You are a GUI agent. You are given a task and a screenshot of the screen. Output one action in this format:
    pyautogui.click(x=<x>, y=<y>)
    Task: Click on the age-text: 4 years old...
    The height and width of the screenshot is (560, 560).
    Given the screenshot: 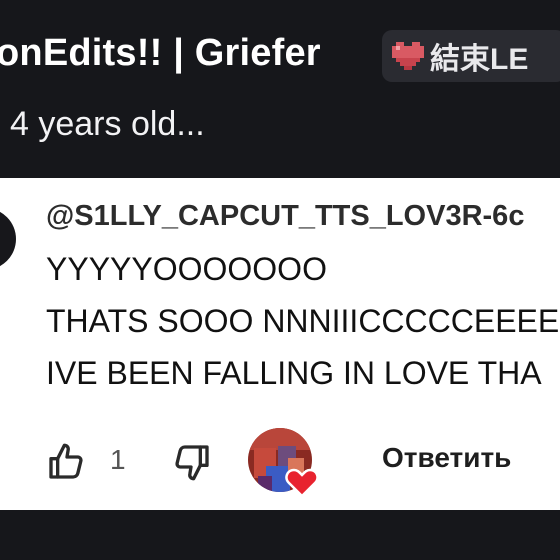 What is the action you would take?
    pyautogui.click(x=107, y=124)
    